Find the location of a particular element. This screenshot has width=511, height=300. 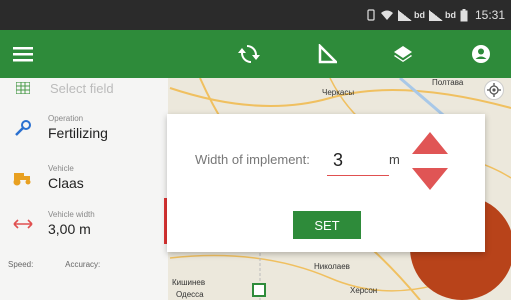

status-icons: bd bd 15:31 is located at coordinates (435, 15).